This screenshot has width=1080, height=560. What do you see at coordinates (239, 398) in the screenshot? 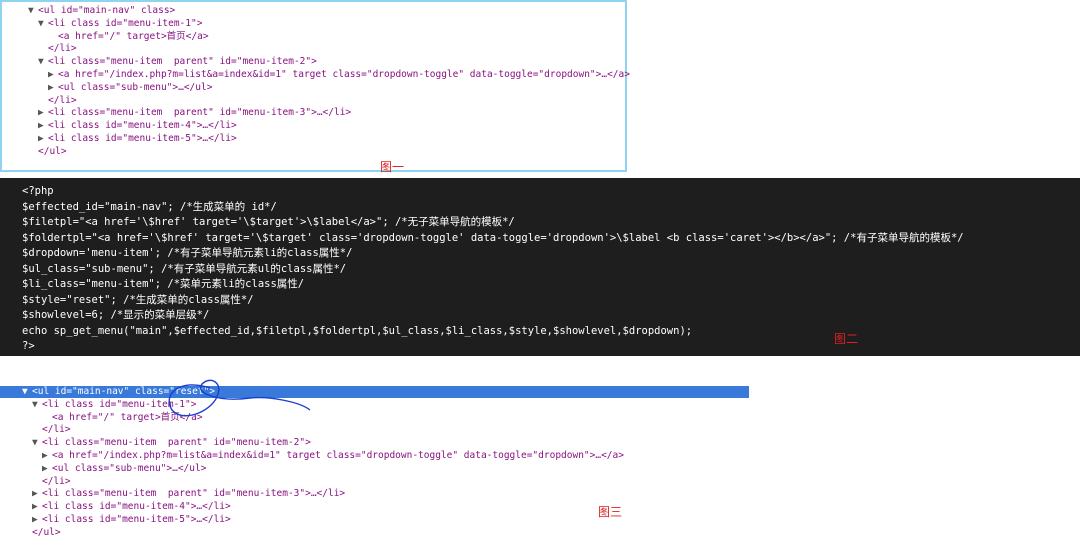
I see `pen-annotation` at bounding box center [239, 398].